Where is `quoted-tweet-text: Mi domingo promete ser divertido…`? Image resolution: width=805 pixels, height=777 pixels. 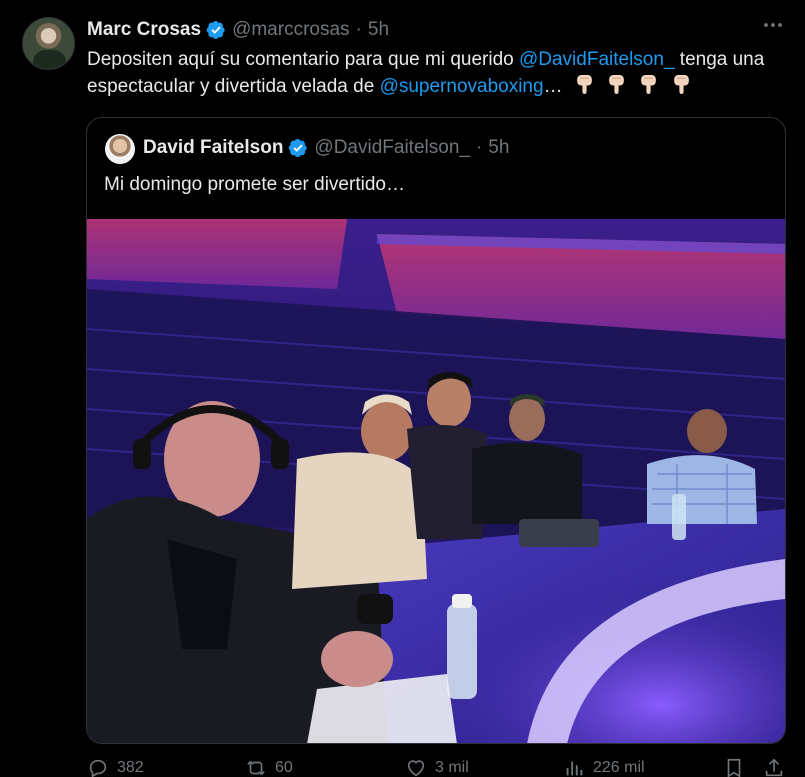 quoted-tweet-text: Mi domingo promete ser divertido… is located at coordinates (254, 184).